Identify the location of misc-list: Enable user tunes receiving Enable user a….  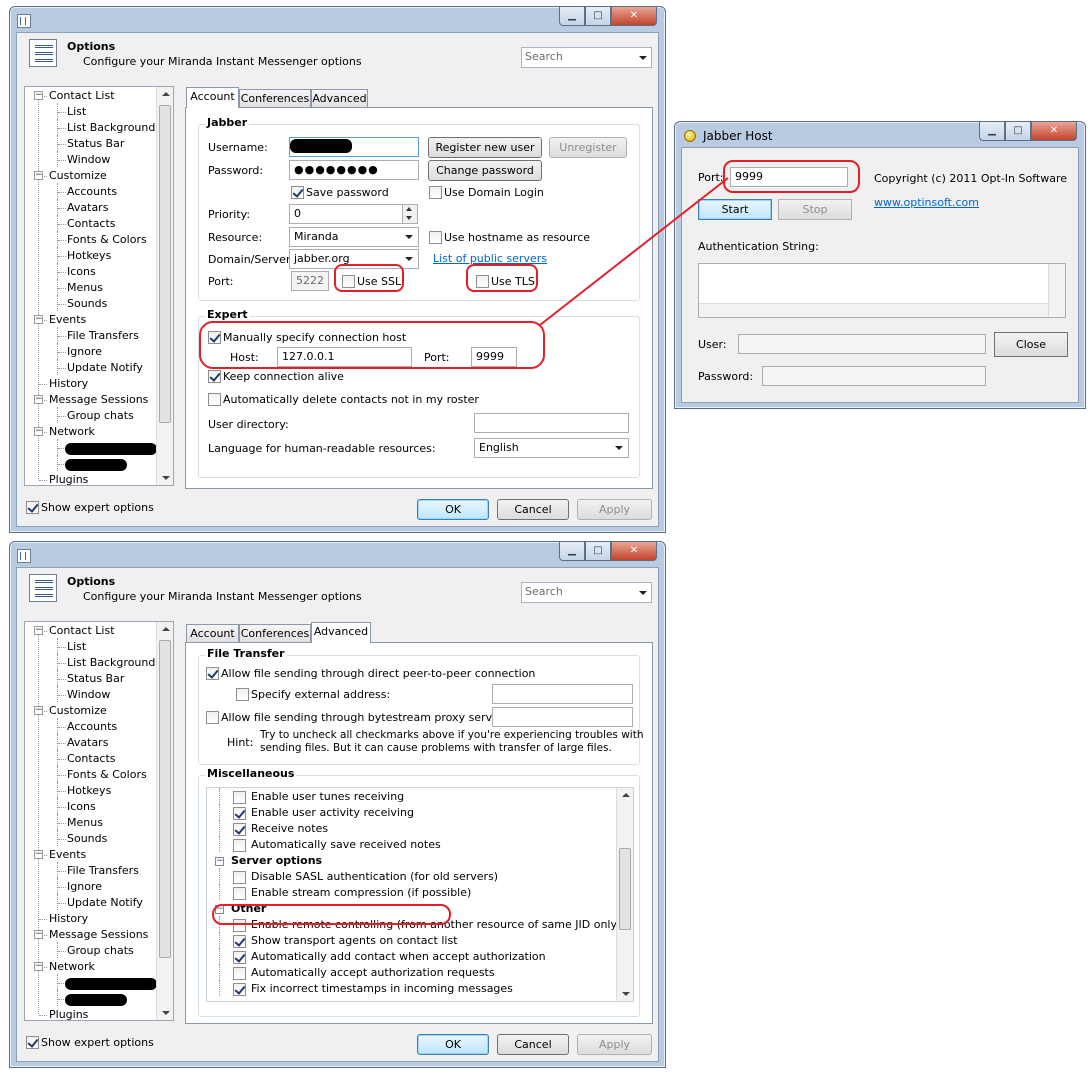
(420, 894).